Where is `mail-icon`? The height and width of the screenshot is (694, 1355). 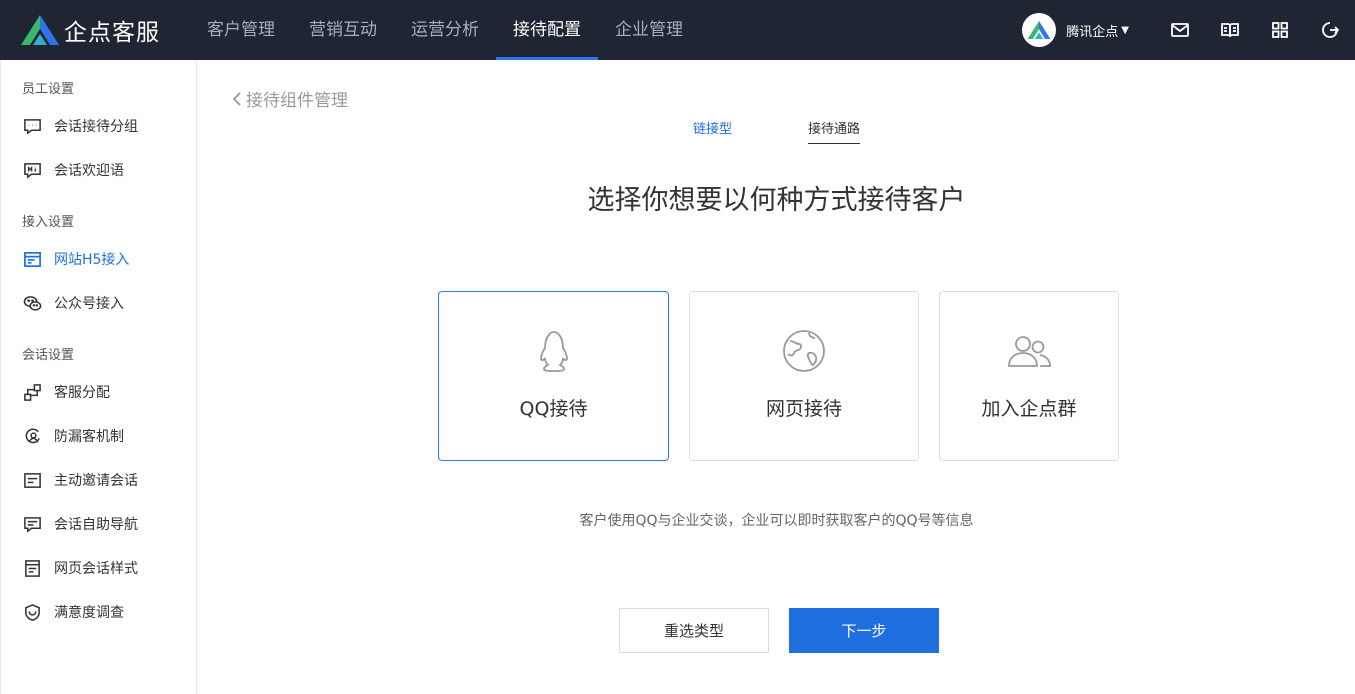 mail-icon is located at coordinates (1180, 30).